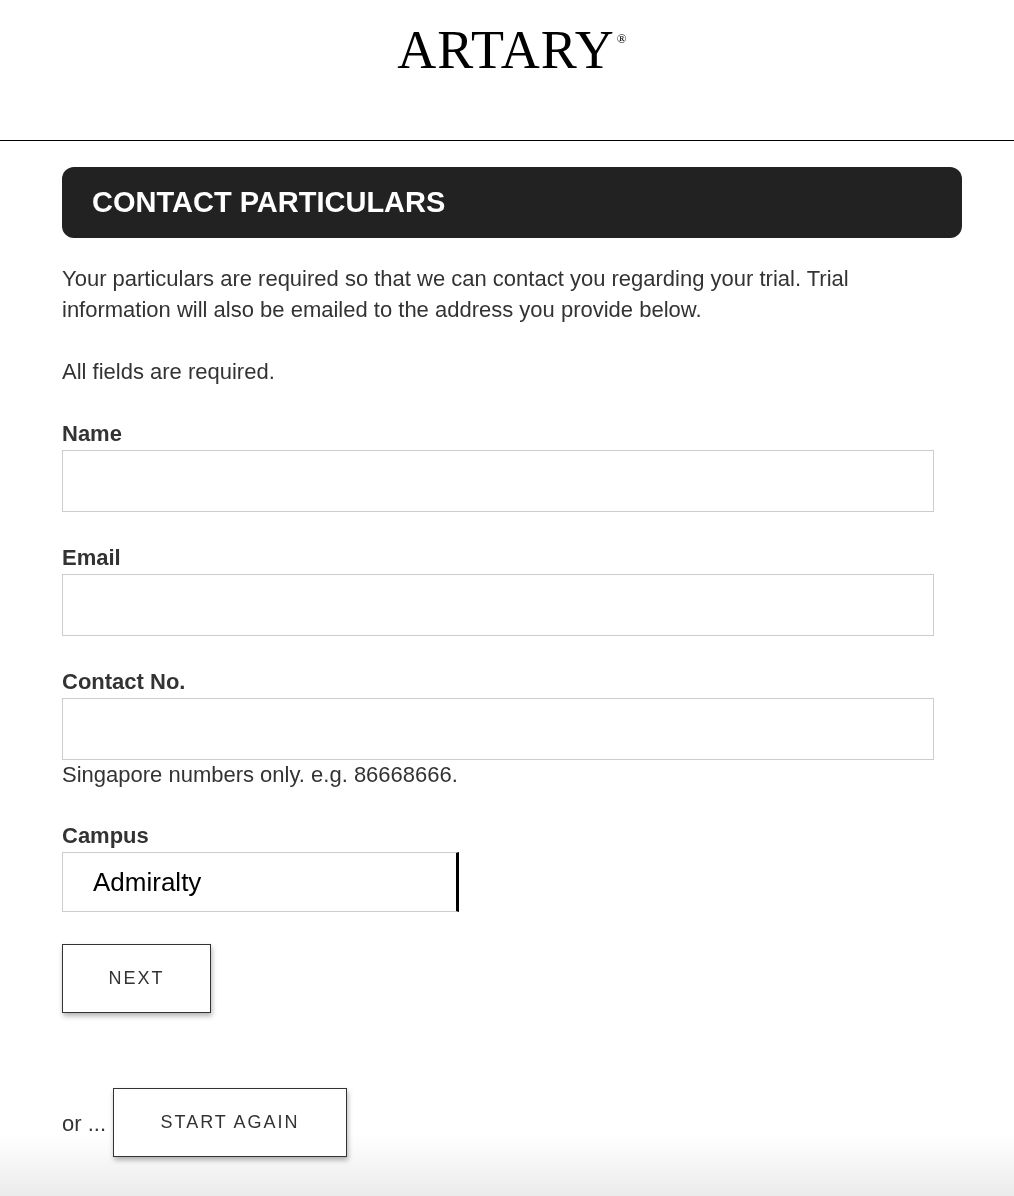  Describe the element at coordinates (512, 50) in the screenshot. I see `brand-logo: ARTARY®` at that location.